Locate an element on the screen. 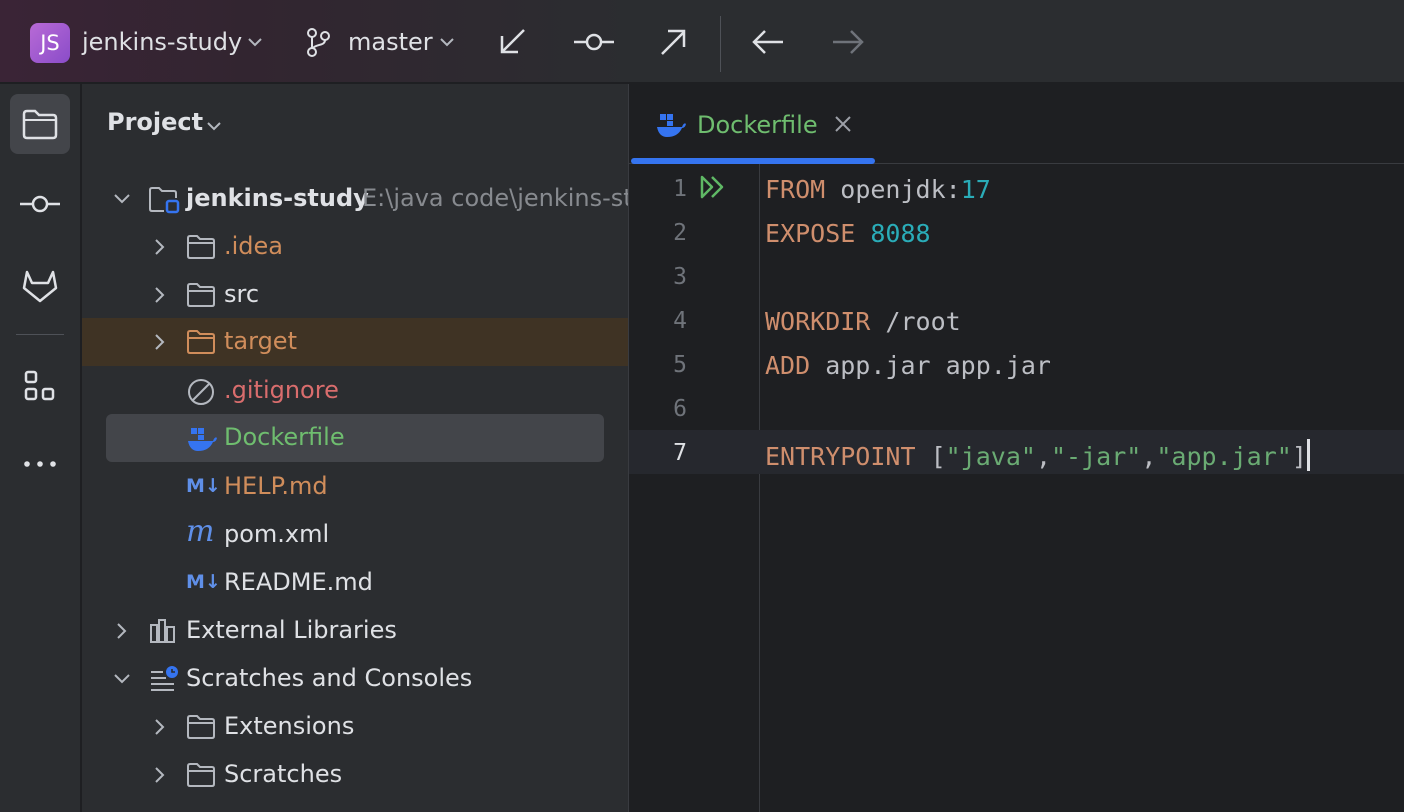 This screenshot has width=1404, height=812. tree-item-gitignore: .gitignore is located at coordinates (355, 391).